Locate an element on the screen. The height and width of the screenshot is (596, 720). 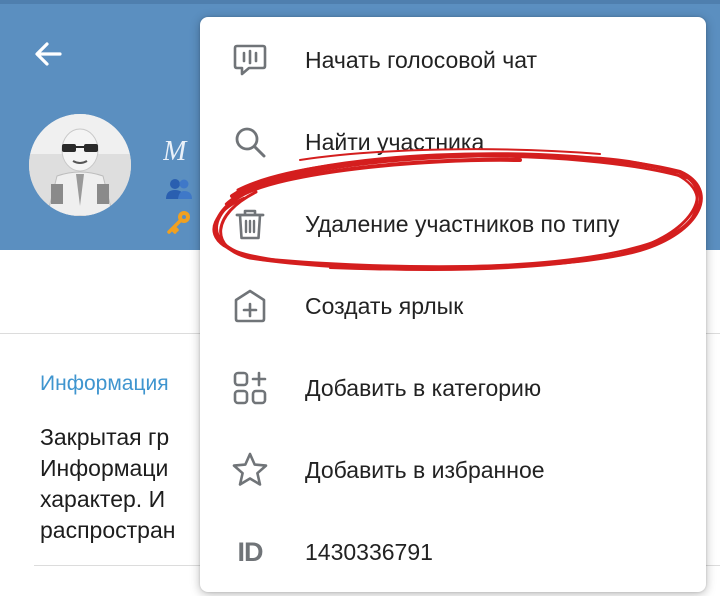
id-icon-text: ID is located at coordinates (250, 551).